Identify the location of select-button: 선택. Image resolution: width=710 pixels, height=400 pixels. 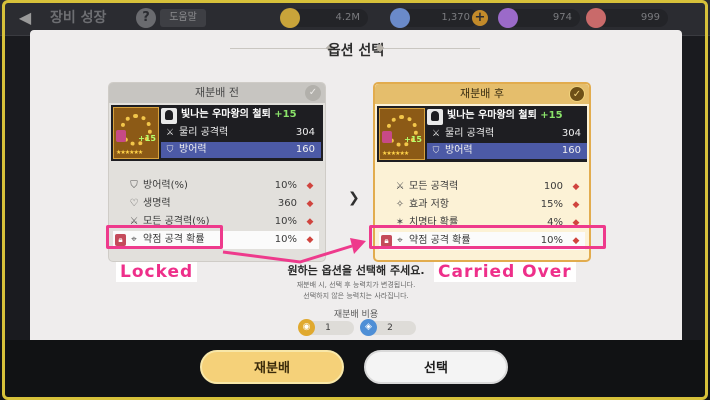
(436, 367).